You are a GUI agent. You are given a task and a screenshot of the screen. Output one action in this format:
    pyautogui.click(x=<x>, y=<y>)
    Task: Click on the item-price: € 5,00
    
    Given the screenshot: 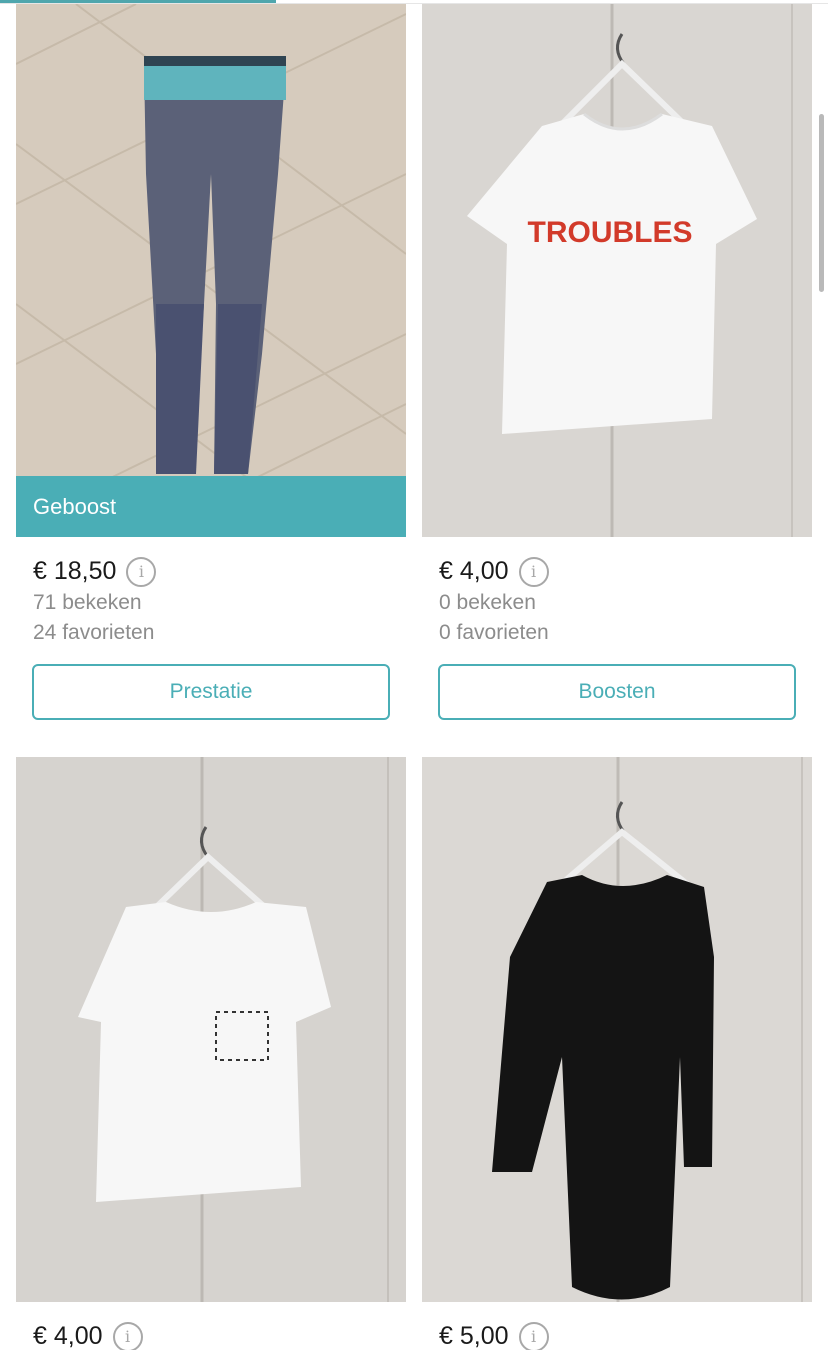 What is the action you would take?
    pyautogui.click(x=474, y=1336)
    